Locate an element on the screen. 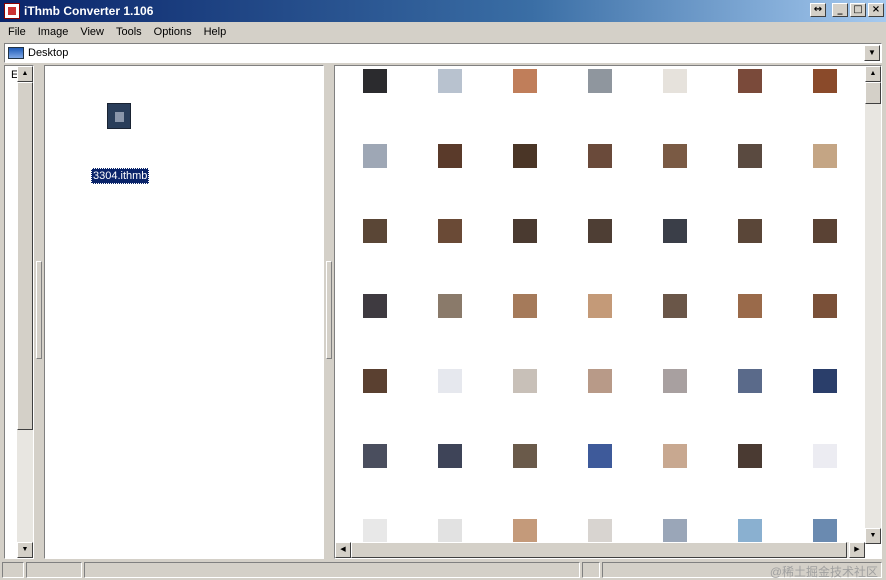 Image resolution: width=886 pixels, height=580 pixels. location-value: Desktop is located at coordinates (48, 53).